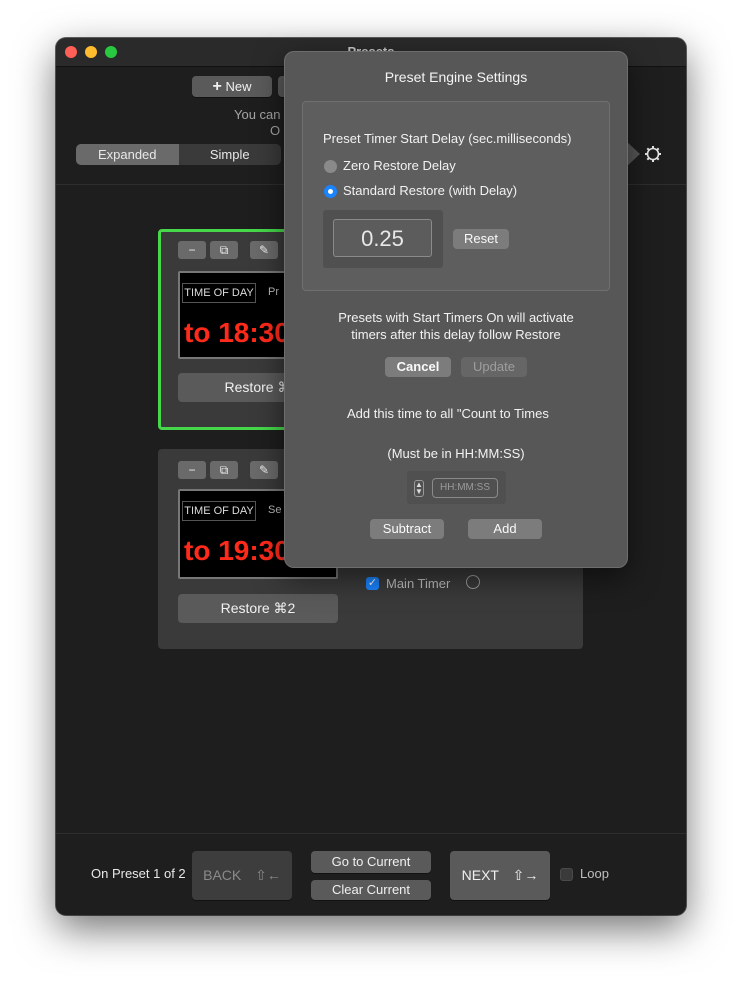 The width and height of the screenshot is (742, 990). I want to click on zero-delay-radio, so click(330, 166).